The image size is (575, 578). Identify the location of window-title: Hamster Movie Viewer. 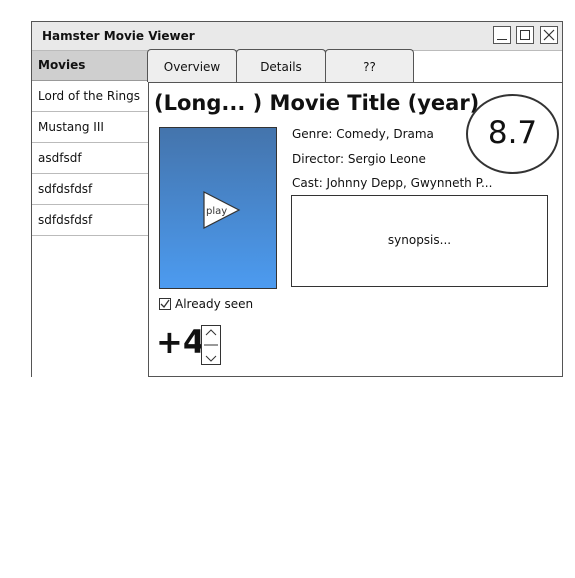
(118, 36).